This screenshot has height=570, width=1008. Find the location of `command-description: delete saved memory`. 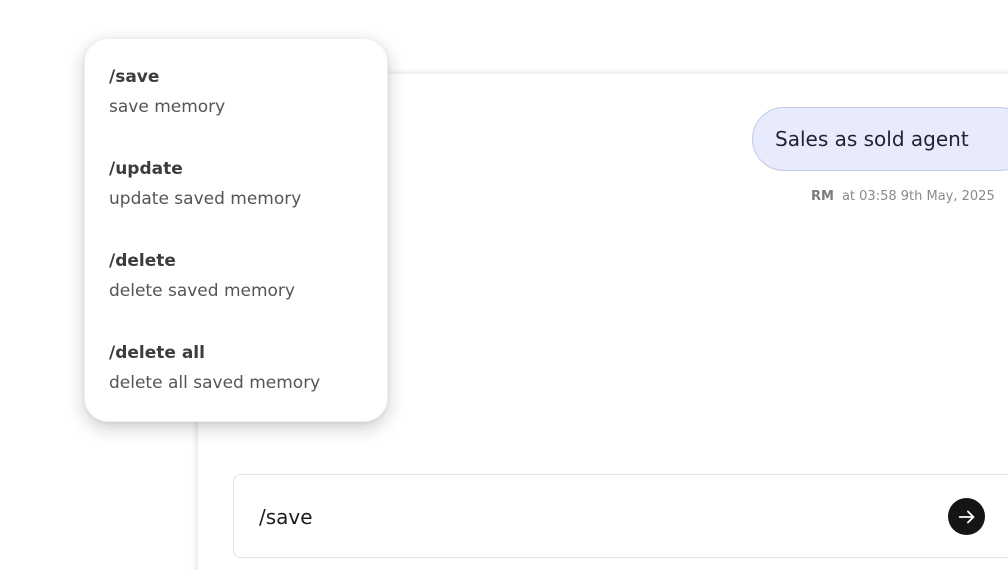

command-description: delete saved memory is located at coordinates (202, 291).